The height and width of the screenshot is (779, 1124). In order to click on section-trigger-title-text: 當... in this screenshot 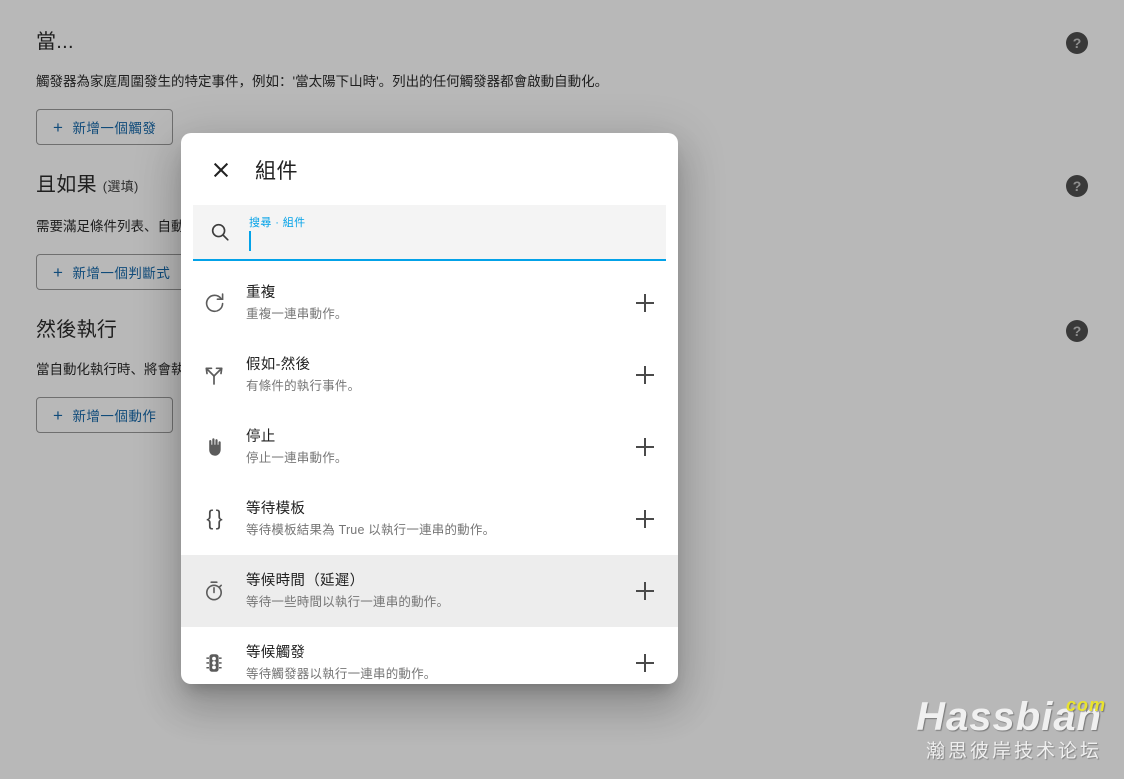, I will do `click(55, 42)`.